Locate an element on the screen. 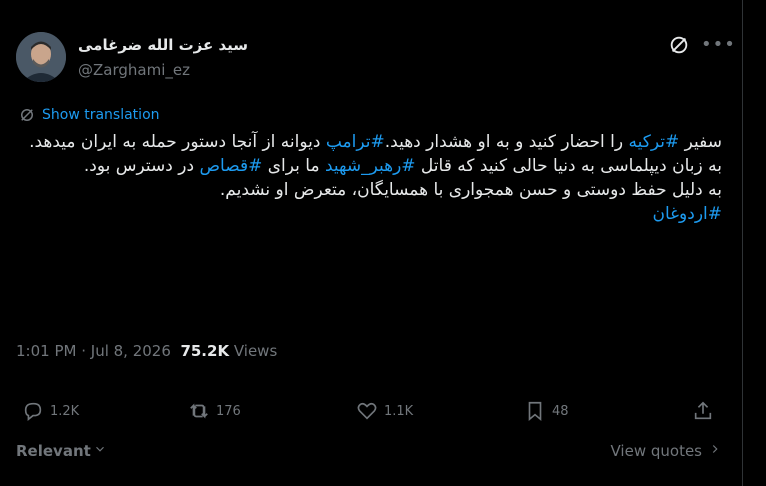 The image size is (766, 486). hashtag-link: #ترامپ is located at coordinates (355, 142).